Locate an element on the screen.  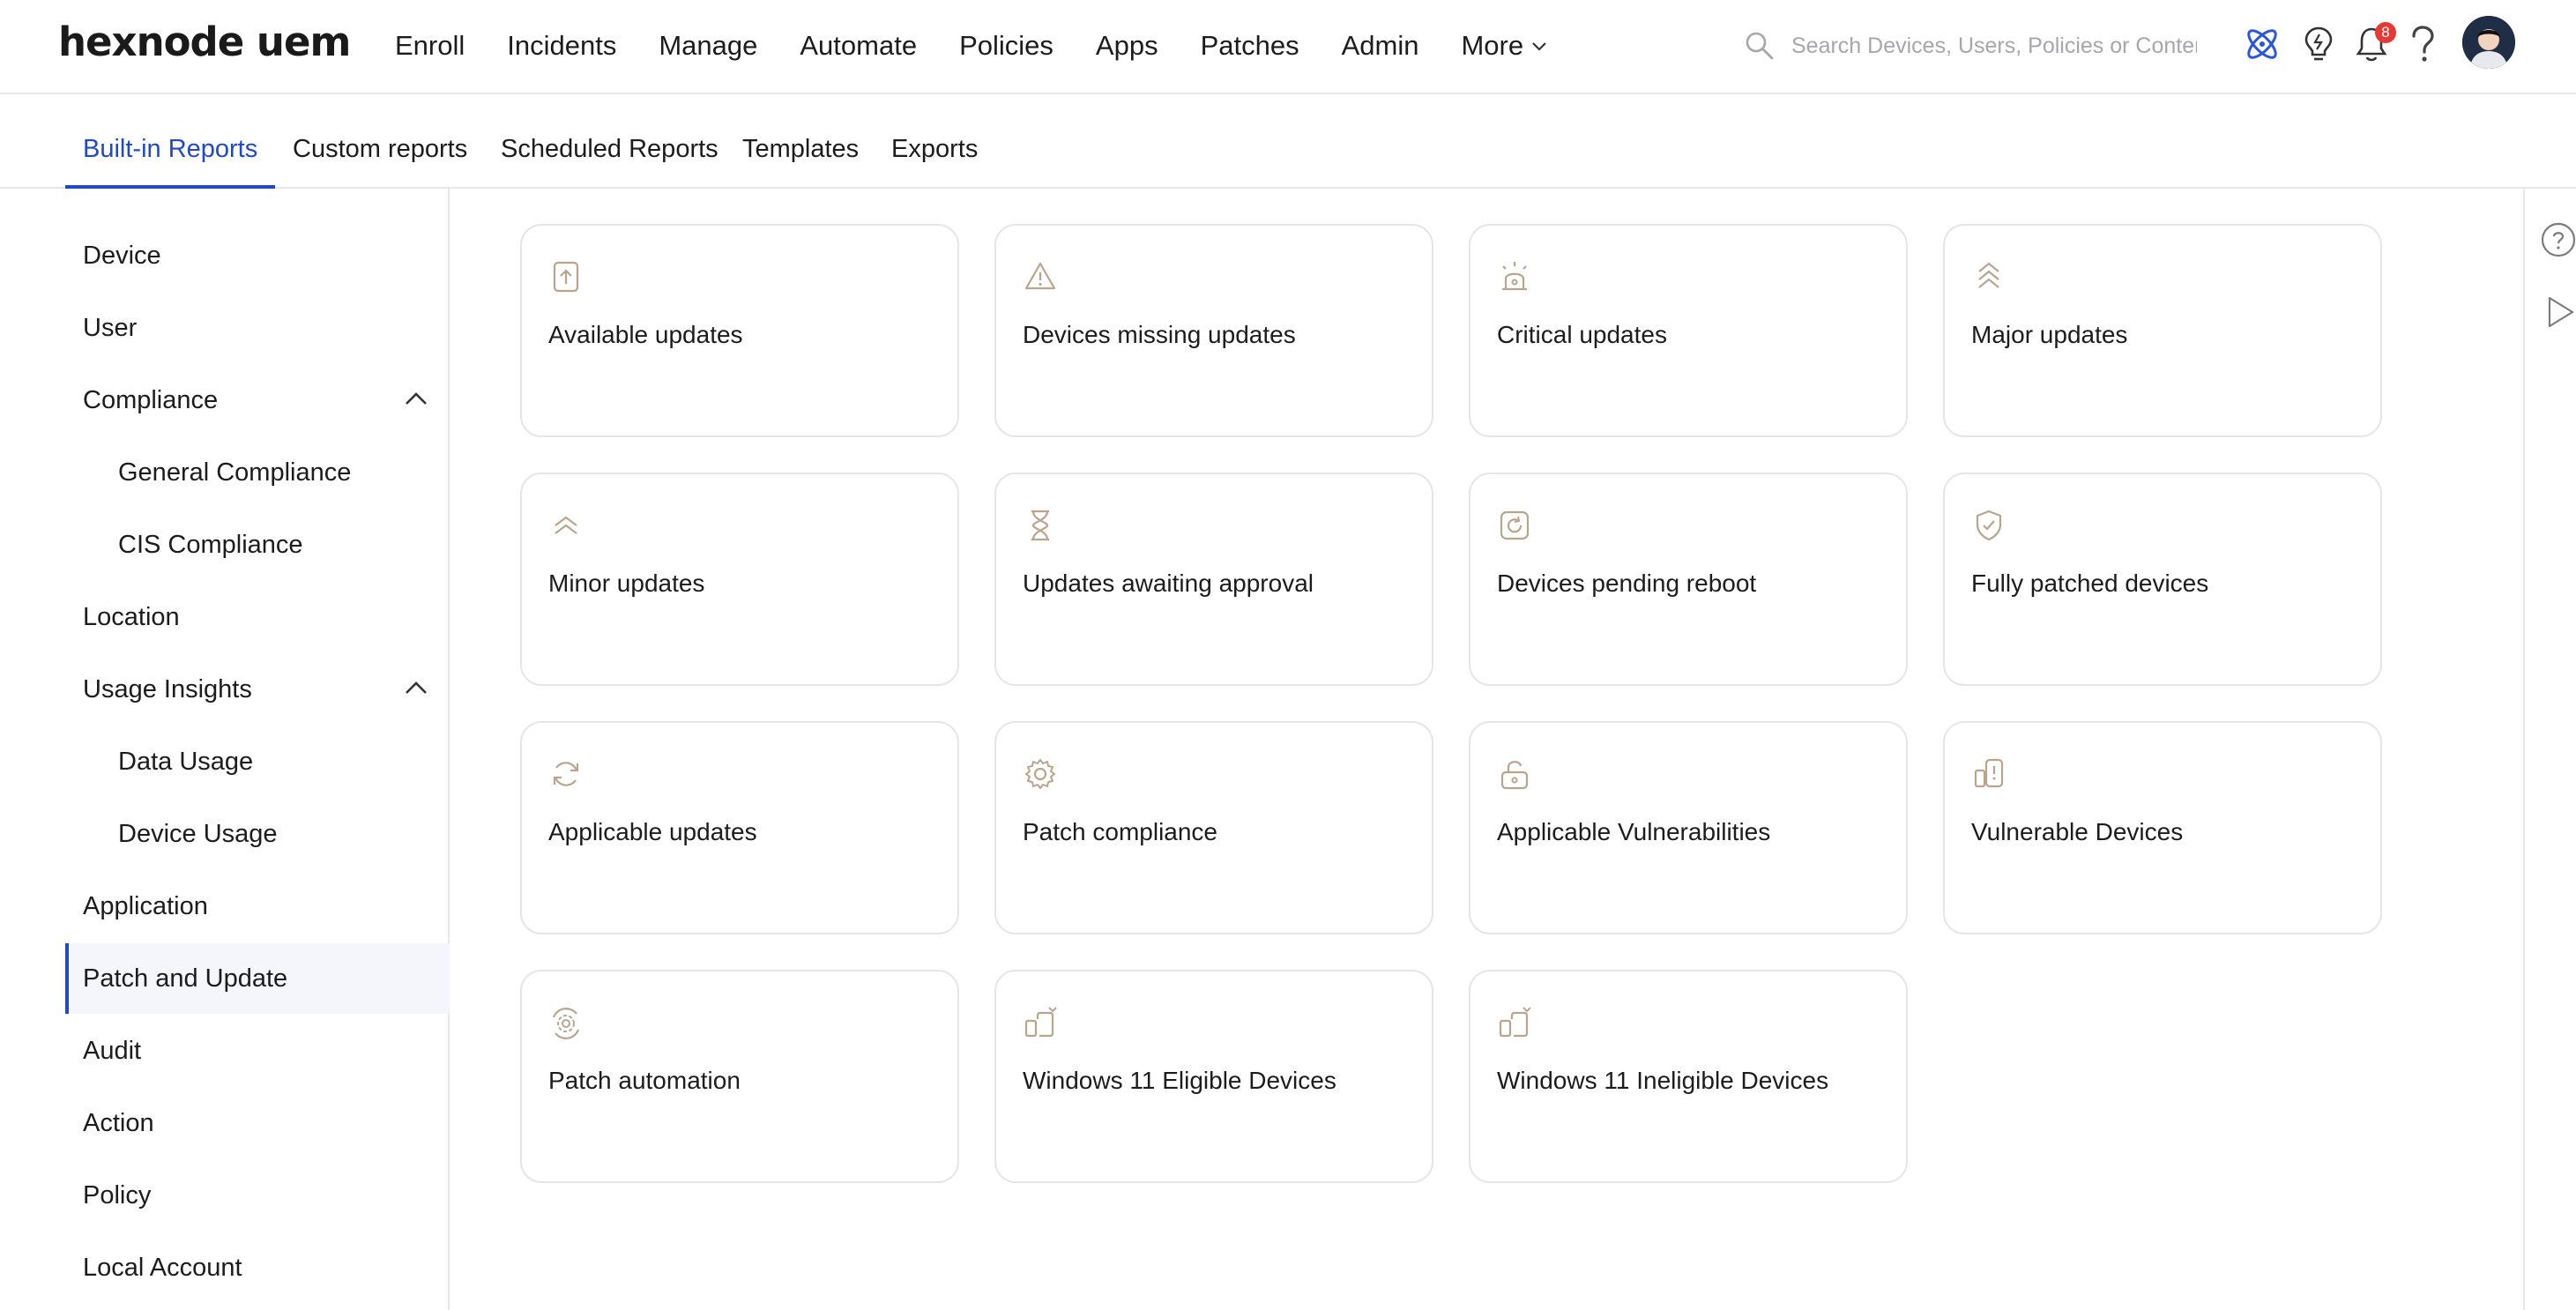
sidebar-item-label: Audit is located at coordinates (113, 1050).